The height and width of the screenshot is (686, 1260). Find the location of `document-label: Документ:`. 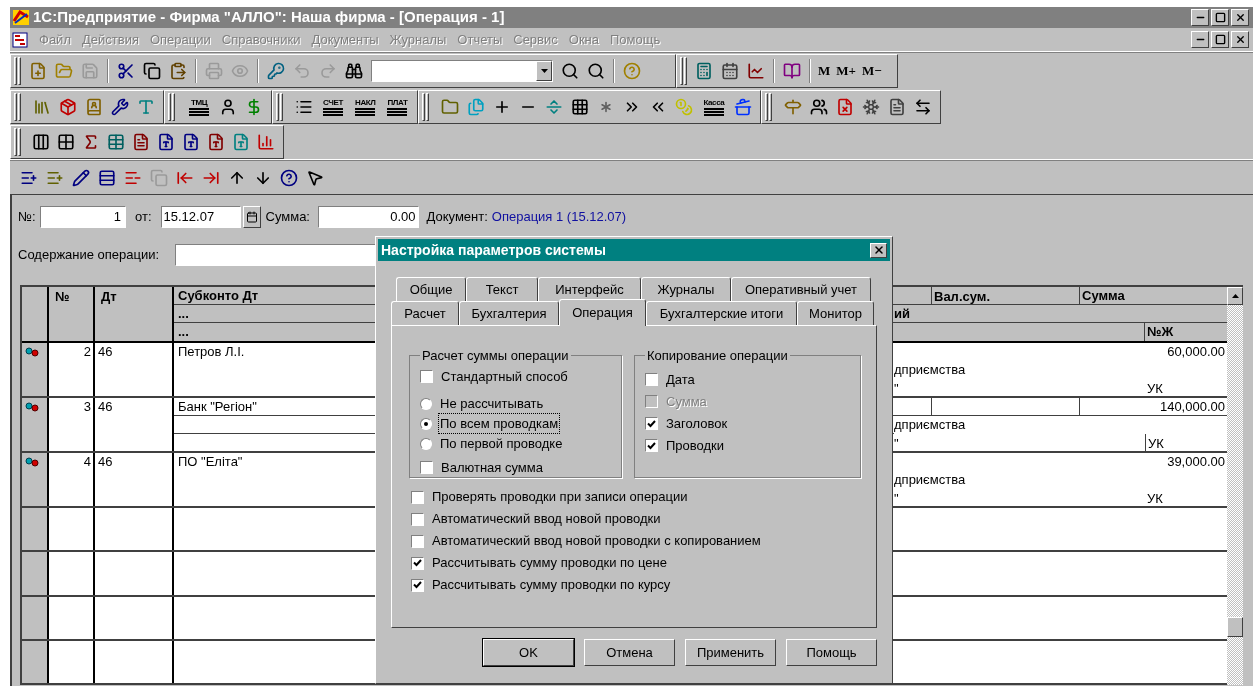

document-label: Документ: is located at coordinates (457, 217).